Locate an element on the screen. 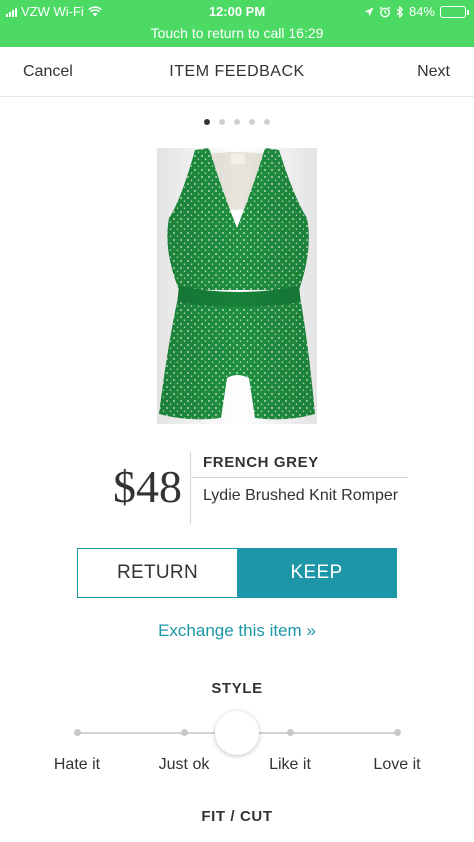  fit-cut-section-title: FIT / CUT is located at coordinates (237, 816).